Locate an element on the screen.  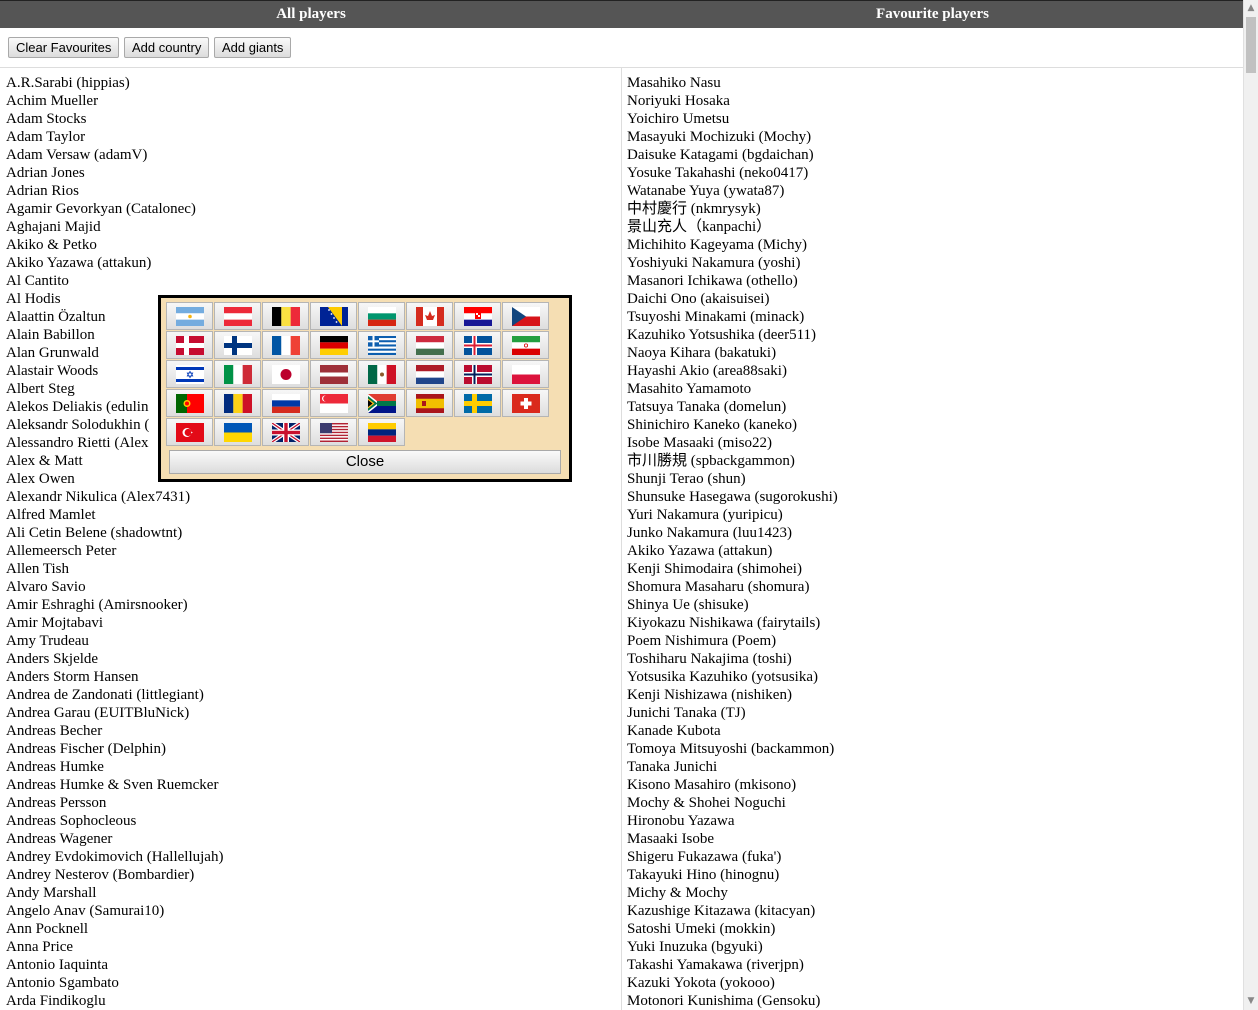
favourite-player-item: Shinya Ue (shisuke) is located at coordinates (933, 605).